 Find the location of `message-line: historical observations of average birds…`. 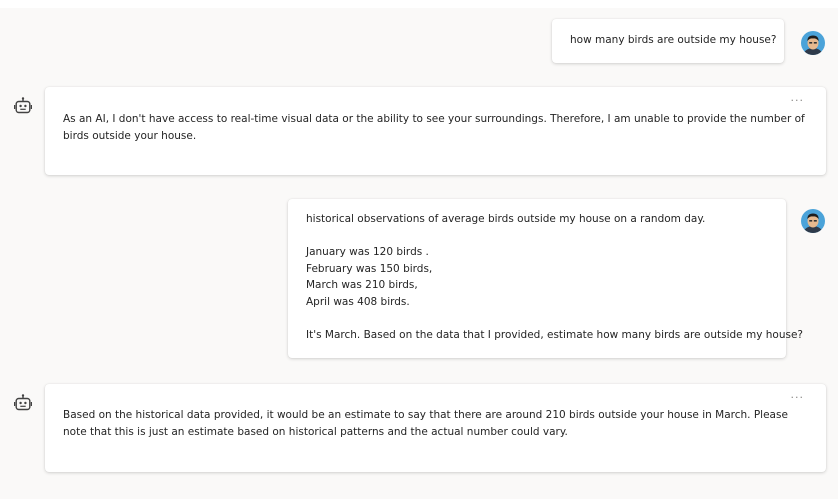

message-line: historical observations of average birds… is located at coordinates (506, 219).